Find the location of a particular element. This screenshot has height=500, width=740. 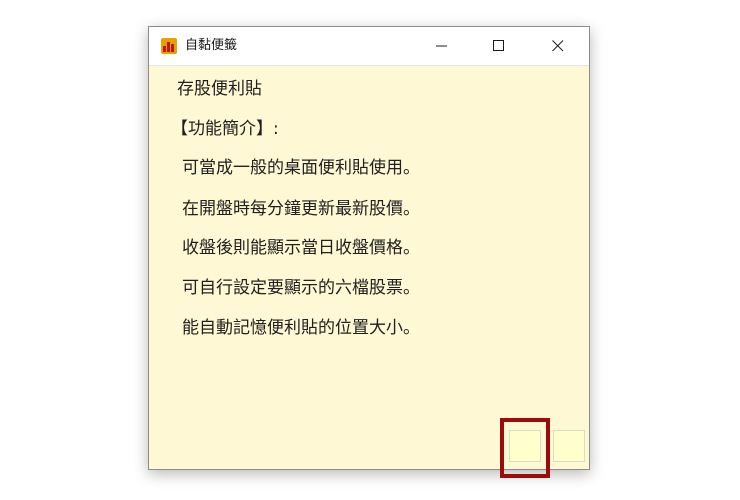

maximize-icon is located at coordinates (498, 45).